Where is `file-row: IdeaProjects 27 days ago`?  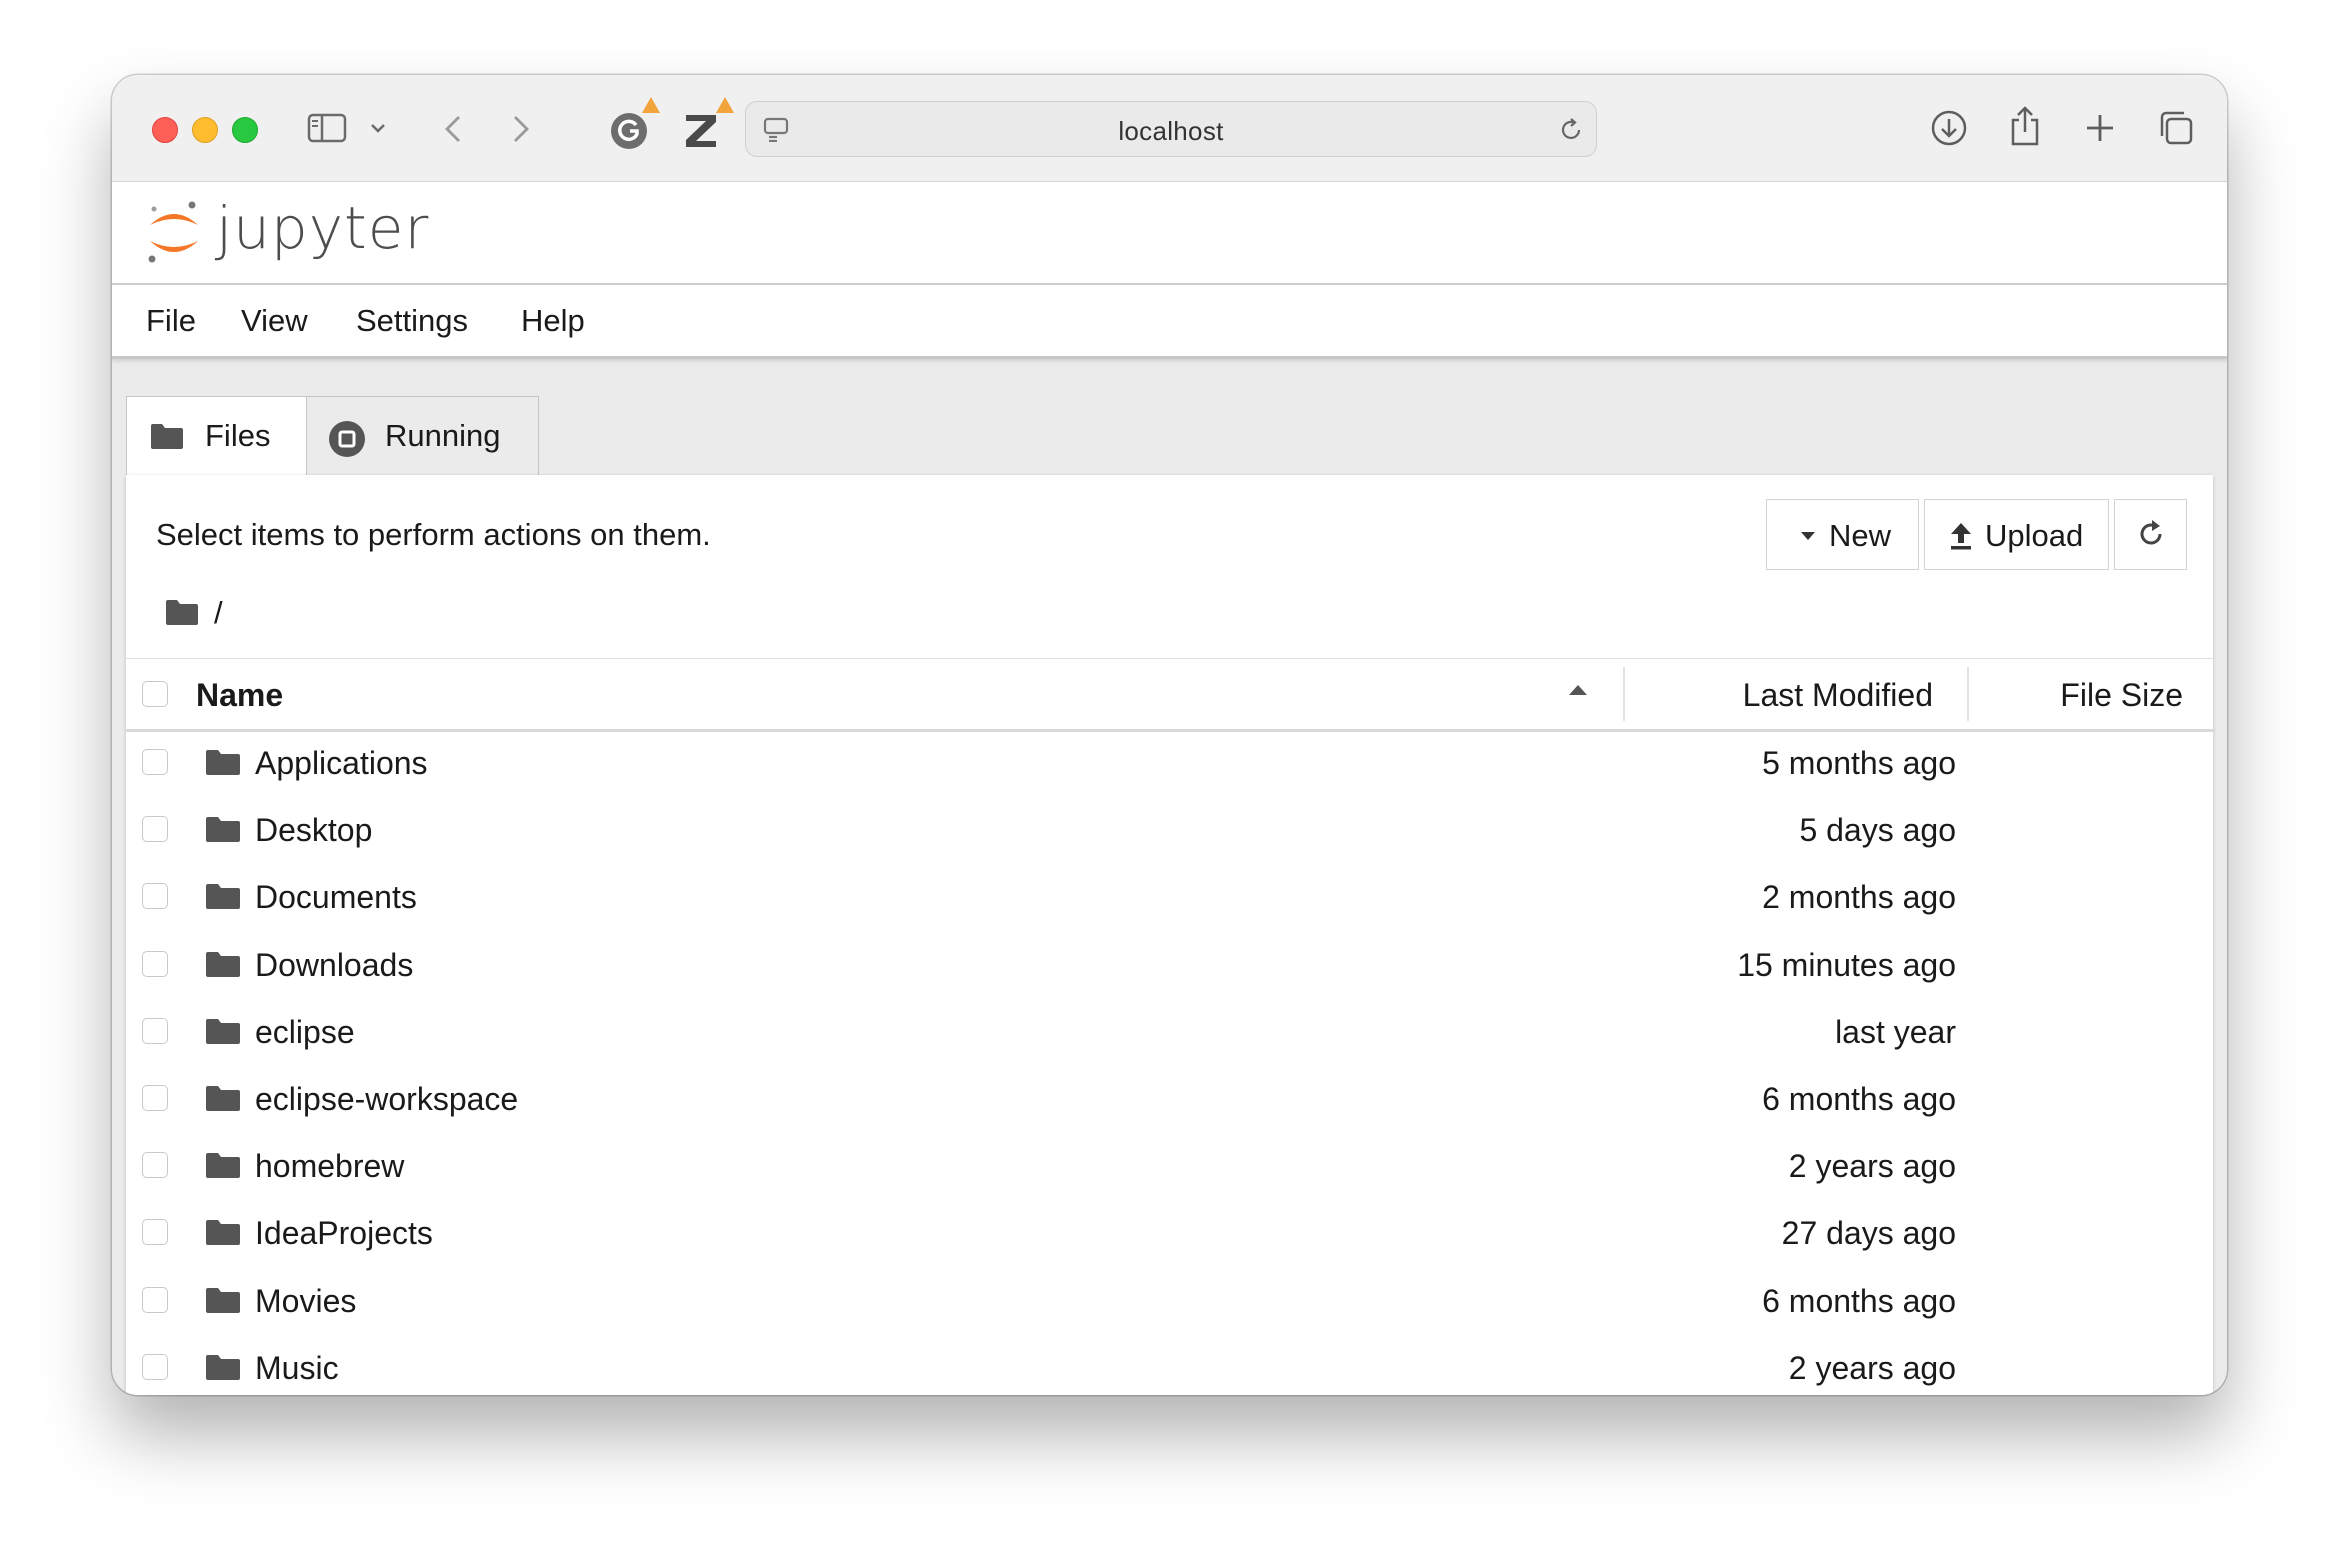 file-row: IdeaProjects 27 days ago is located at coordinates (1169, 1232).